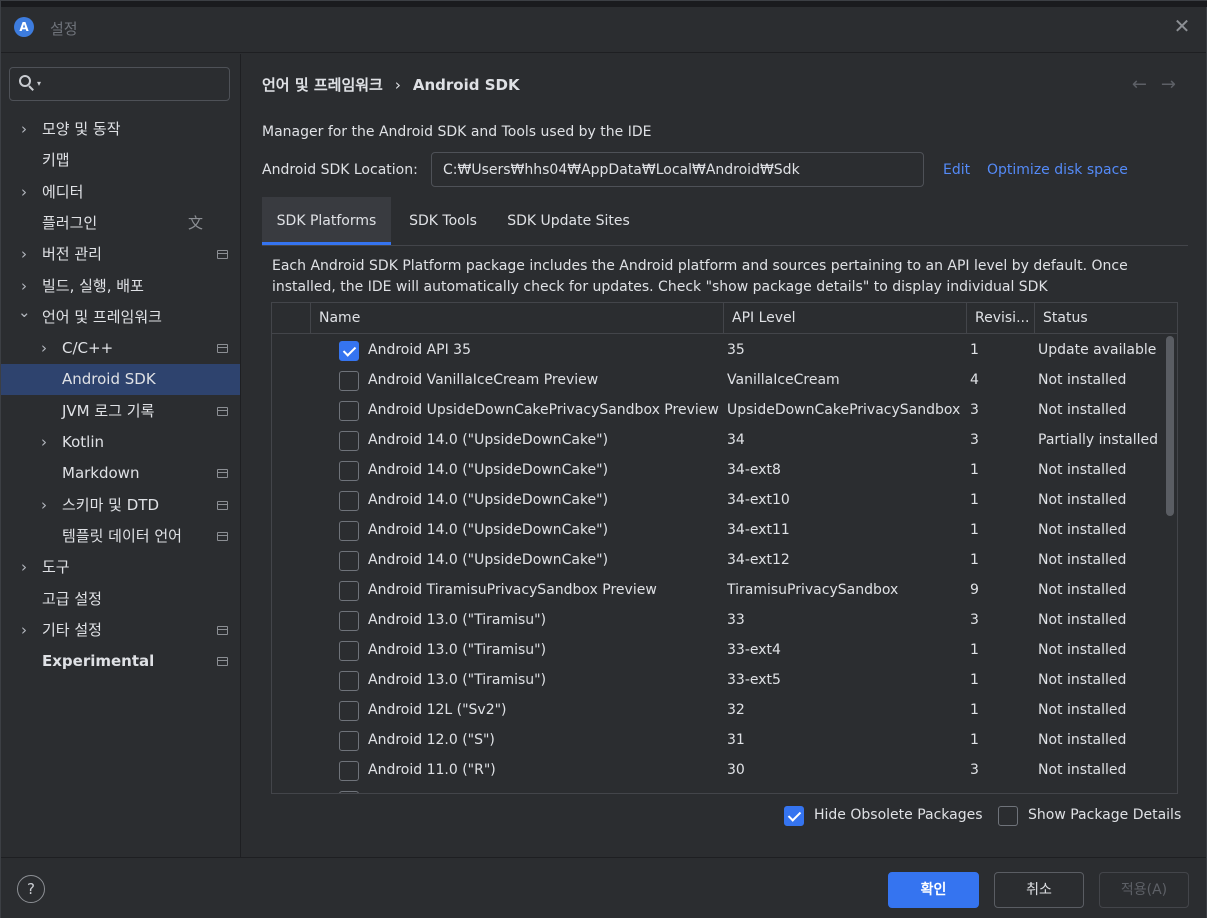 This screenshot has width=1207, height=918. What do you see at coordinates (31, 889) in the screenshot?
I see `help-icon: ?` at bounding box center [31, 889].